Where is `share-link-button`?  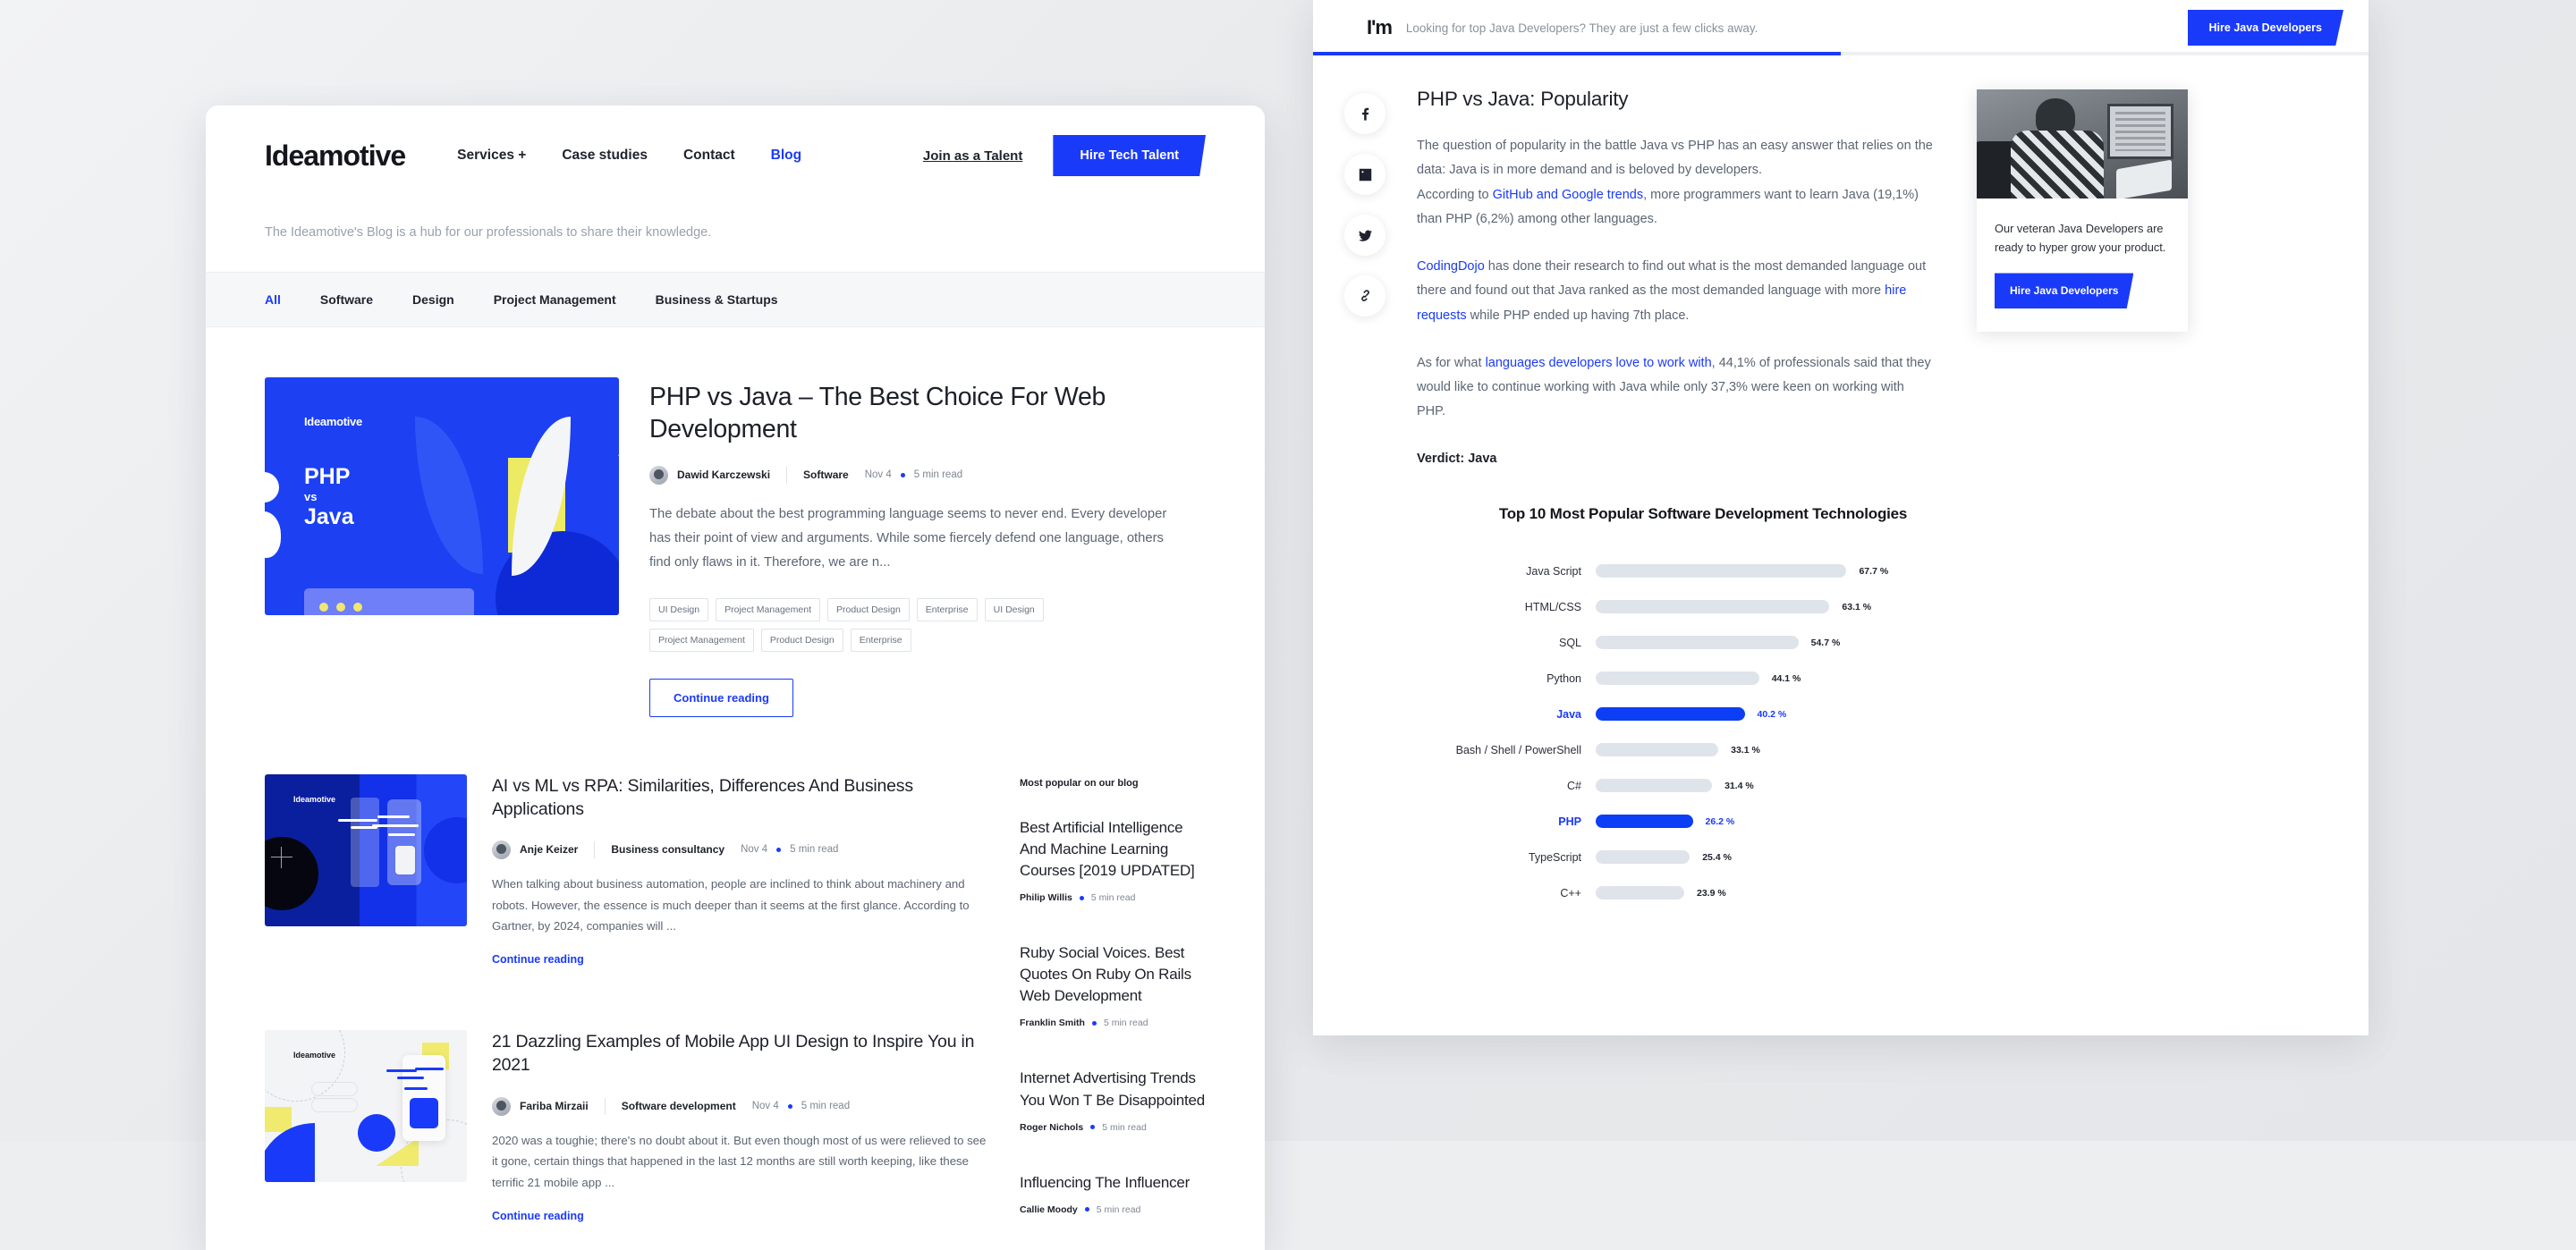
share-link-button is located at coordinates (1364, 296).